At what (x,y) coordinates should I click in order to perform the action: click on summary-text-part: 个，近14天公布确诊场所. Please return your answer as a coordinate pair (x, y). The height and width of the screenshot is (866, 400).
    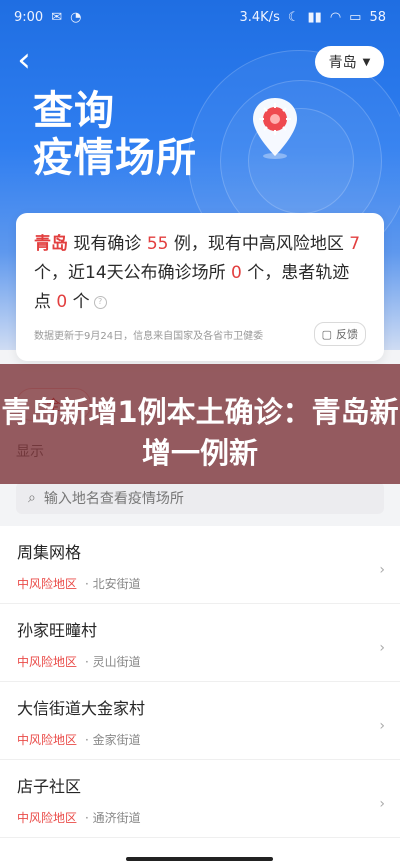
    Looking at the image, I should click on (133, 273).